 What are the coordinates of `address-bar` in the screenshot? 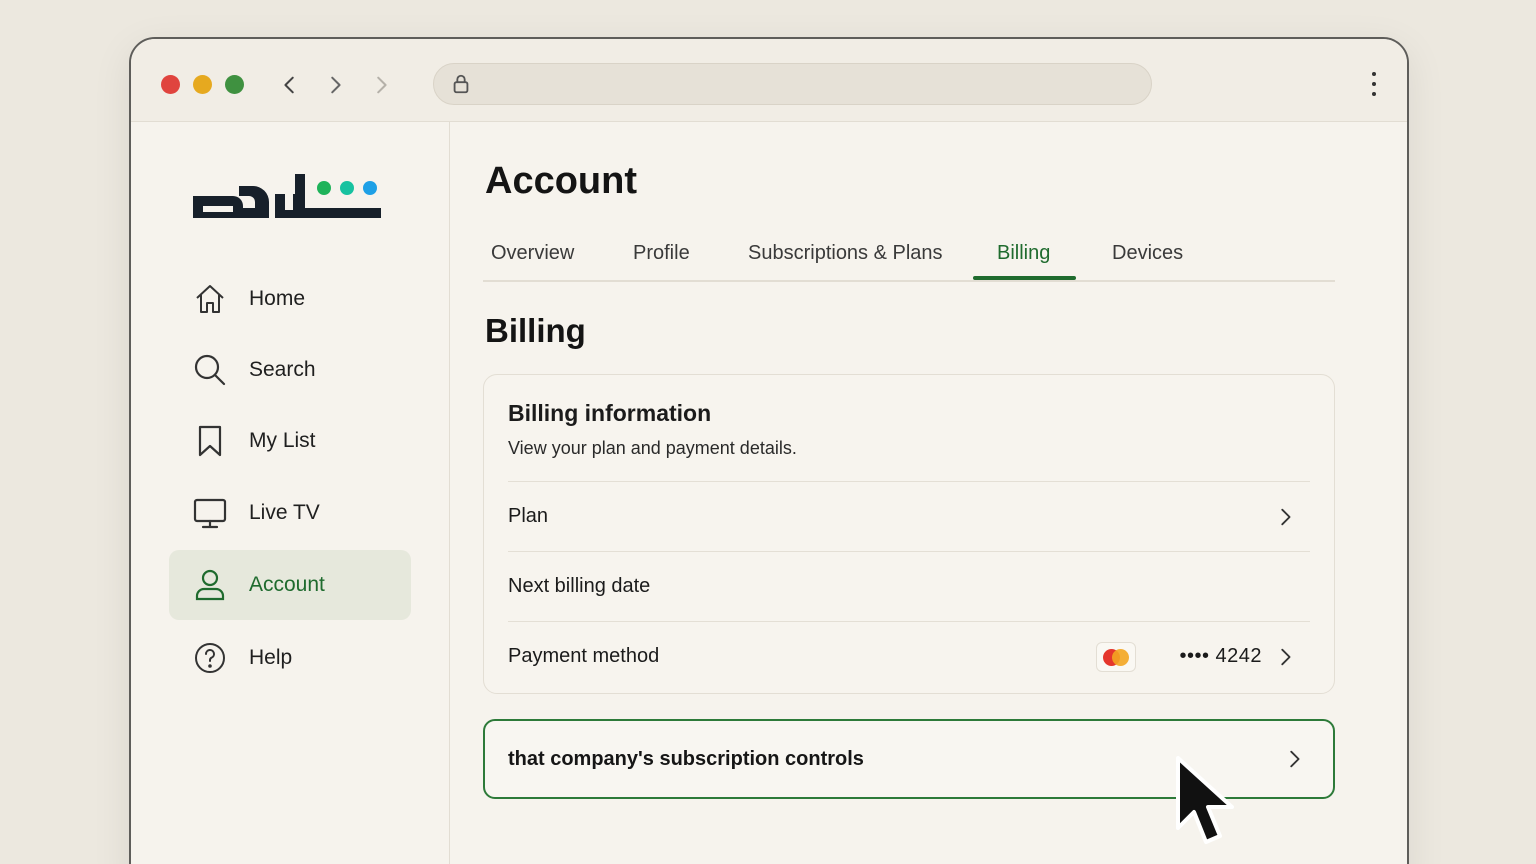 It's located at (792, 84).